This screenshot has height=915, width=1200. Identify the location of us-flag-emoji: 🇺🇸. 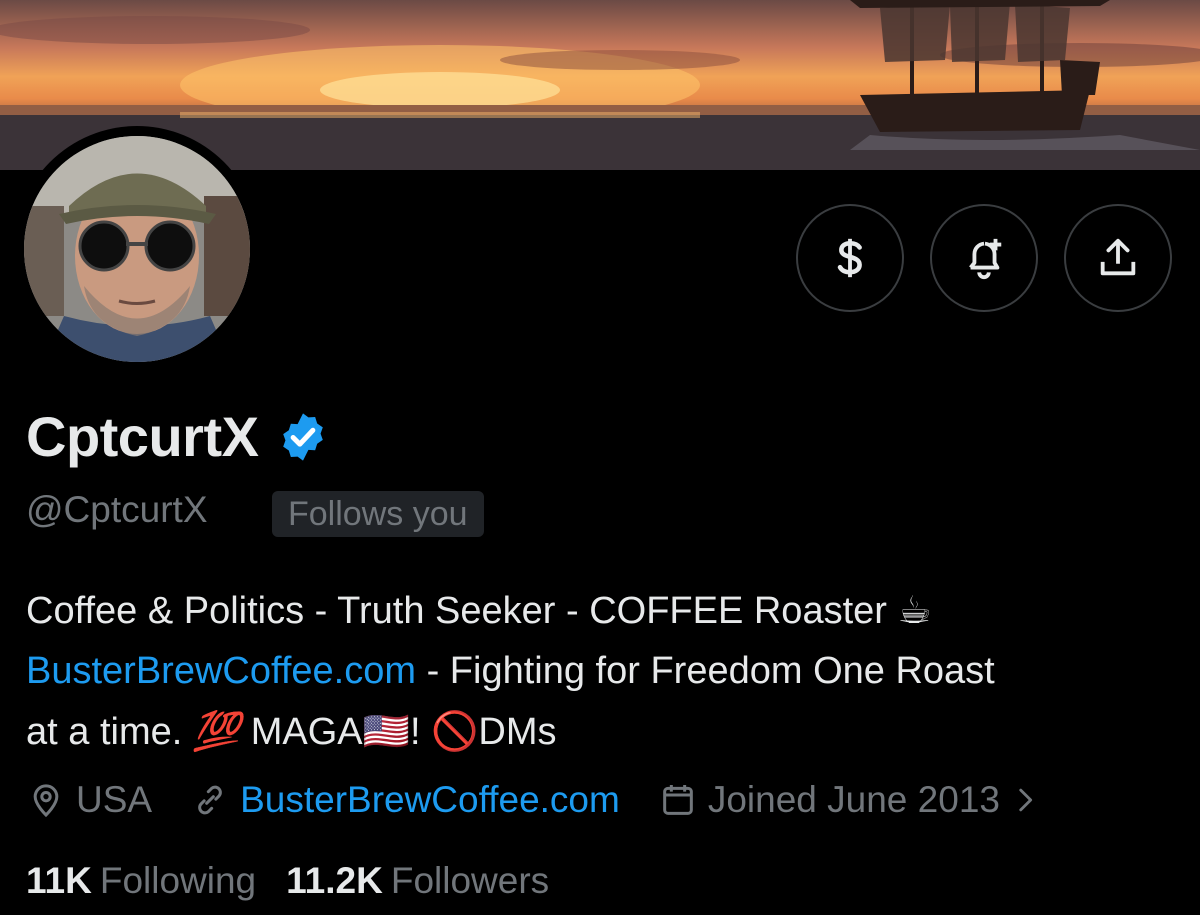
(386, 731).